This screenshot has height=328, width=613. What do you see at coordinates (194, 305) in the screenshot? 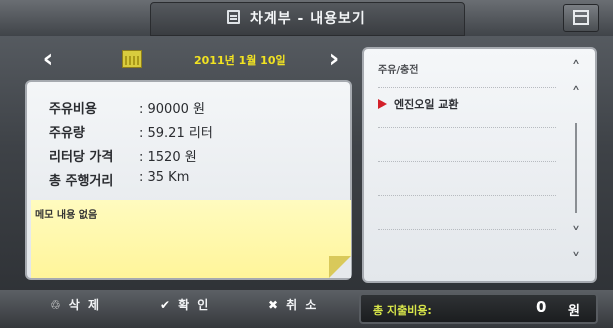
I see `confirm-label: 확 인` at bounding box center [194, 305].